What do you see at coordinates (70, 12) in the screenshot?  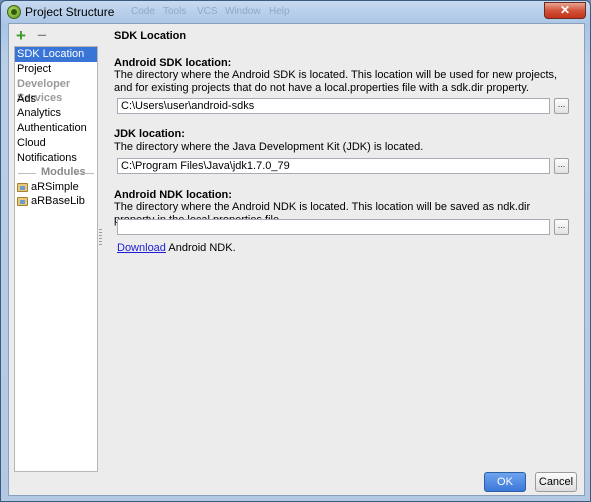 I see `window-title: Project Structure` at bounding box center [70, 12].